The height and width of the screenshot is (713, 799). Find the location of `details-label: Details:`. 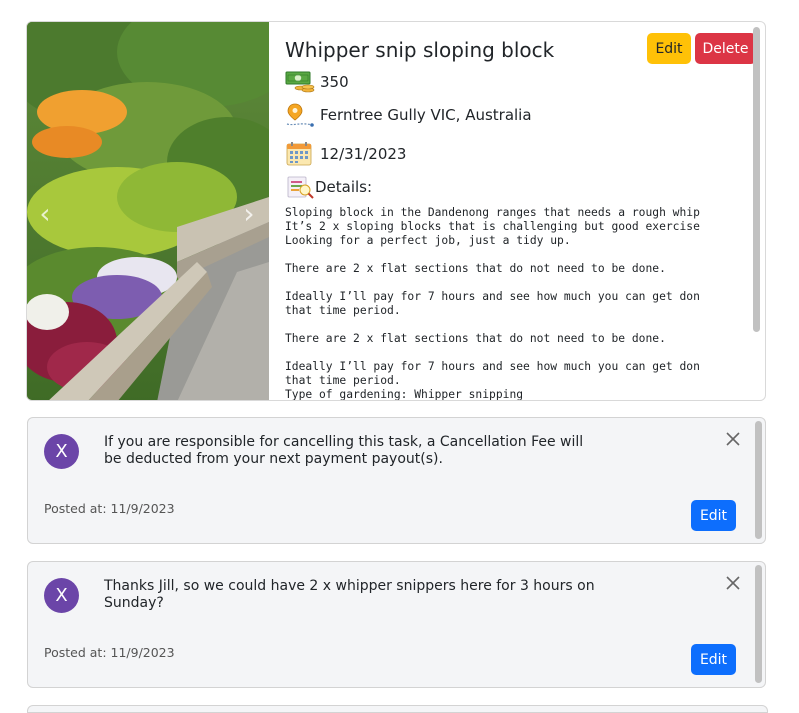

details-label: Details: is located at coordinates (344, 187).